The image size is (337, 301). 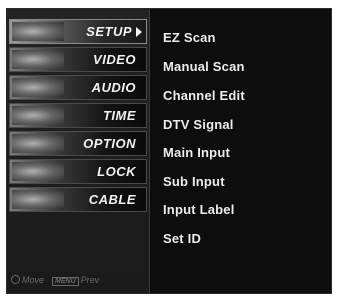 What do you see at coordinates (33, 280) in the screenshot?
I see `move-label: Move` at bounding box center [33, 280].